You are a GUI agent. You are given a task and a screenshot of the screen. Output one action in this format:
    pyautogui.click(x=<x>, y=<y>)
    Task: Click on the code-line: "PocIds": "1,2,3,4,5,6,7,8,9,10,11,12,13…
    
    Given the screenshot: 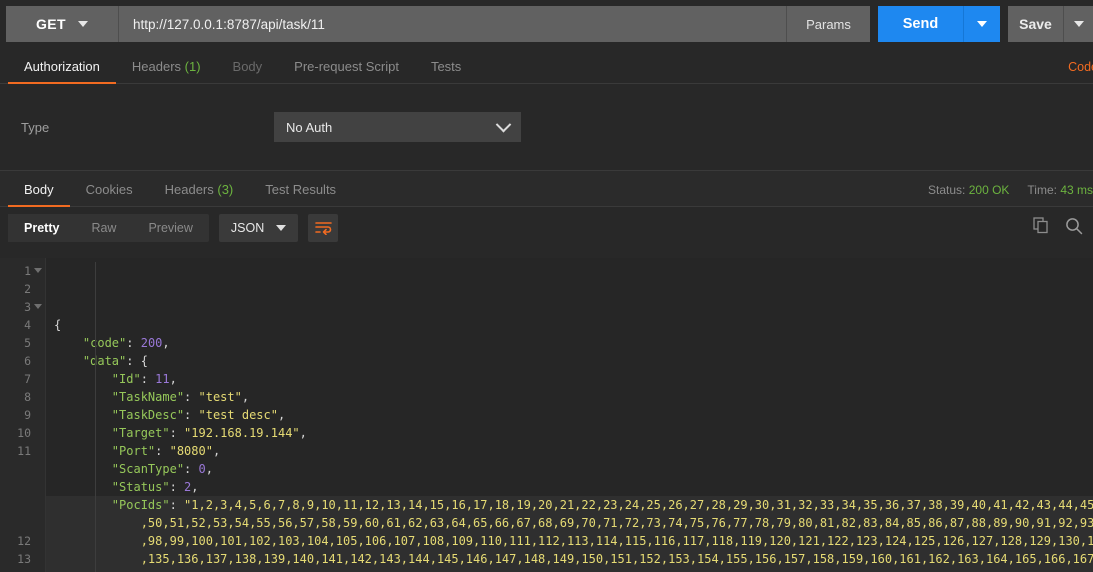 What is the action you would take?
    pyautogui.click(x=569, y=505)
    